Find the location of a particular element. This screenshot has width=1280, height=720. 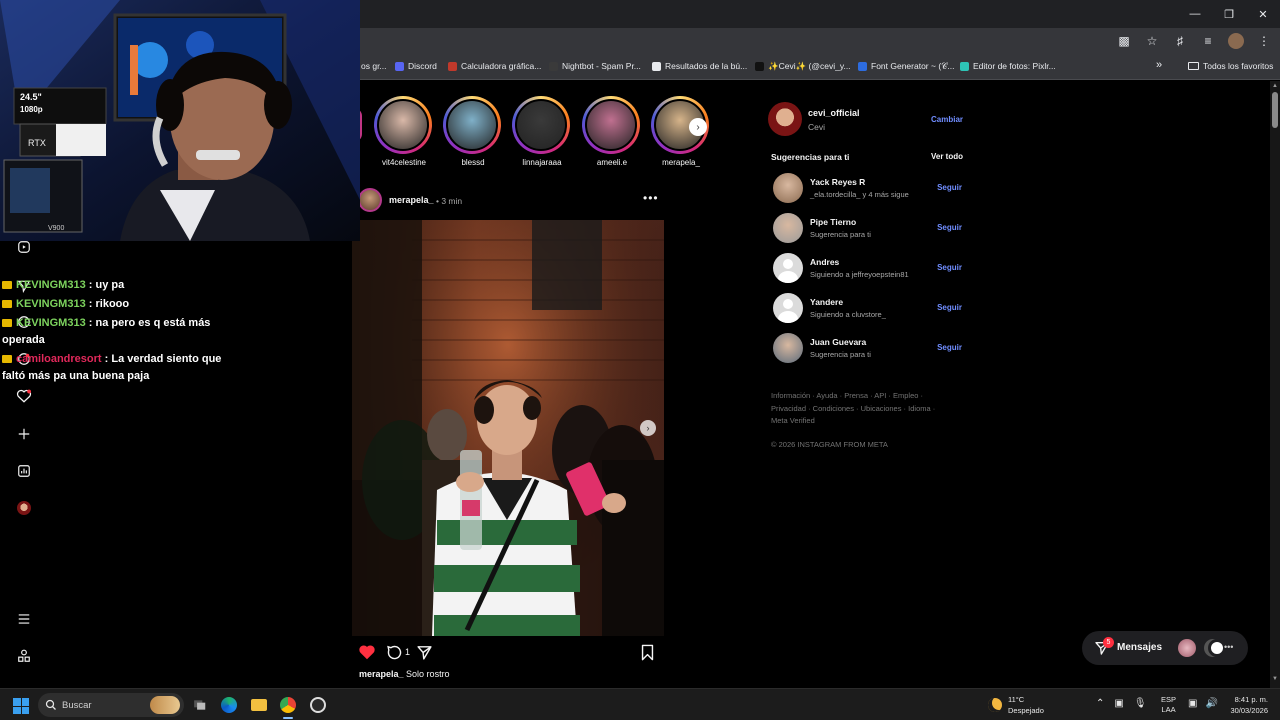

share-icon is located at coordinates (424, 652).